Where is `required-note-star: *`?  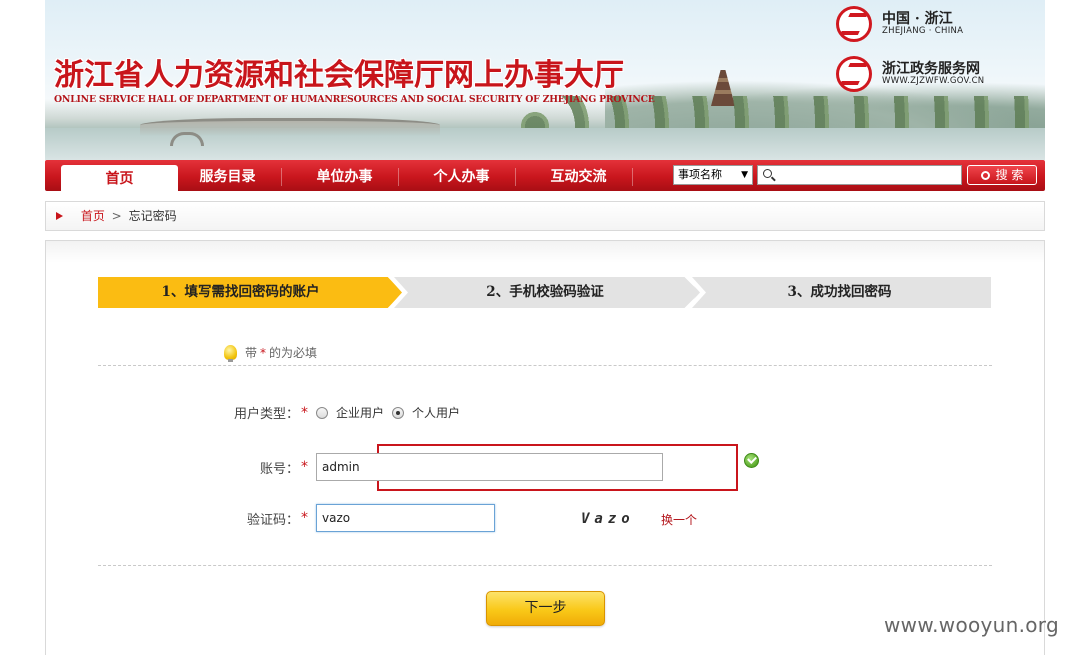
required-note-star: * is located at coordinates (263, 352).